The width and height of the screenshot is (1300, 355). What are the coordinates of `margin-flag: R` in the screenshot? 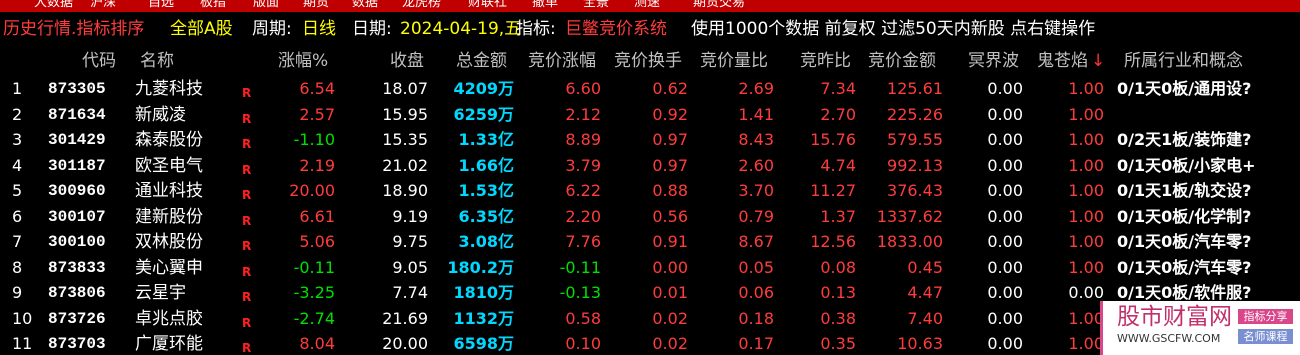 It's located at (247, 348).